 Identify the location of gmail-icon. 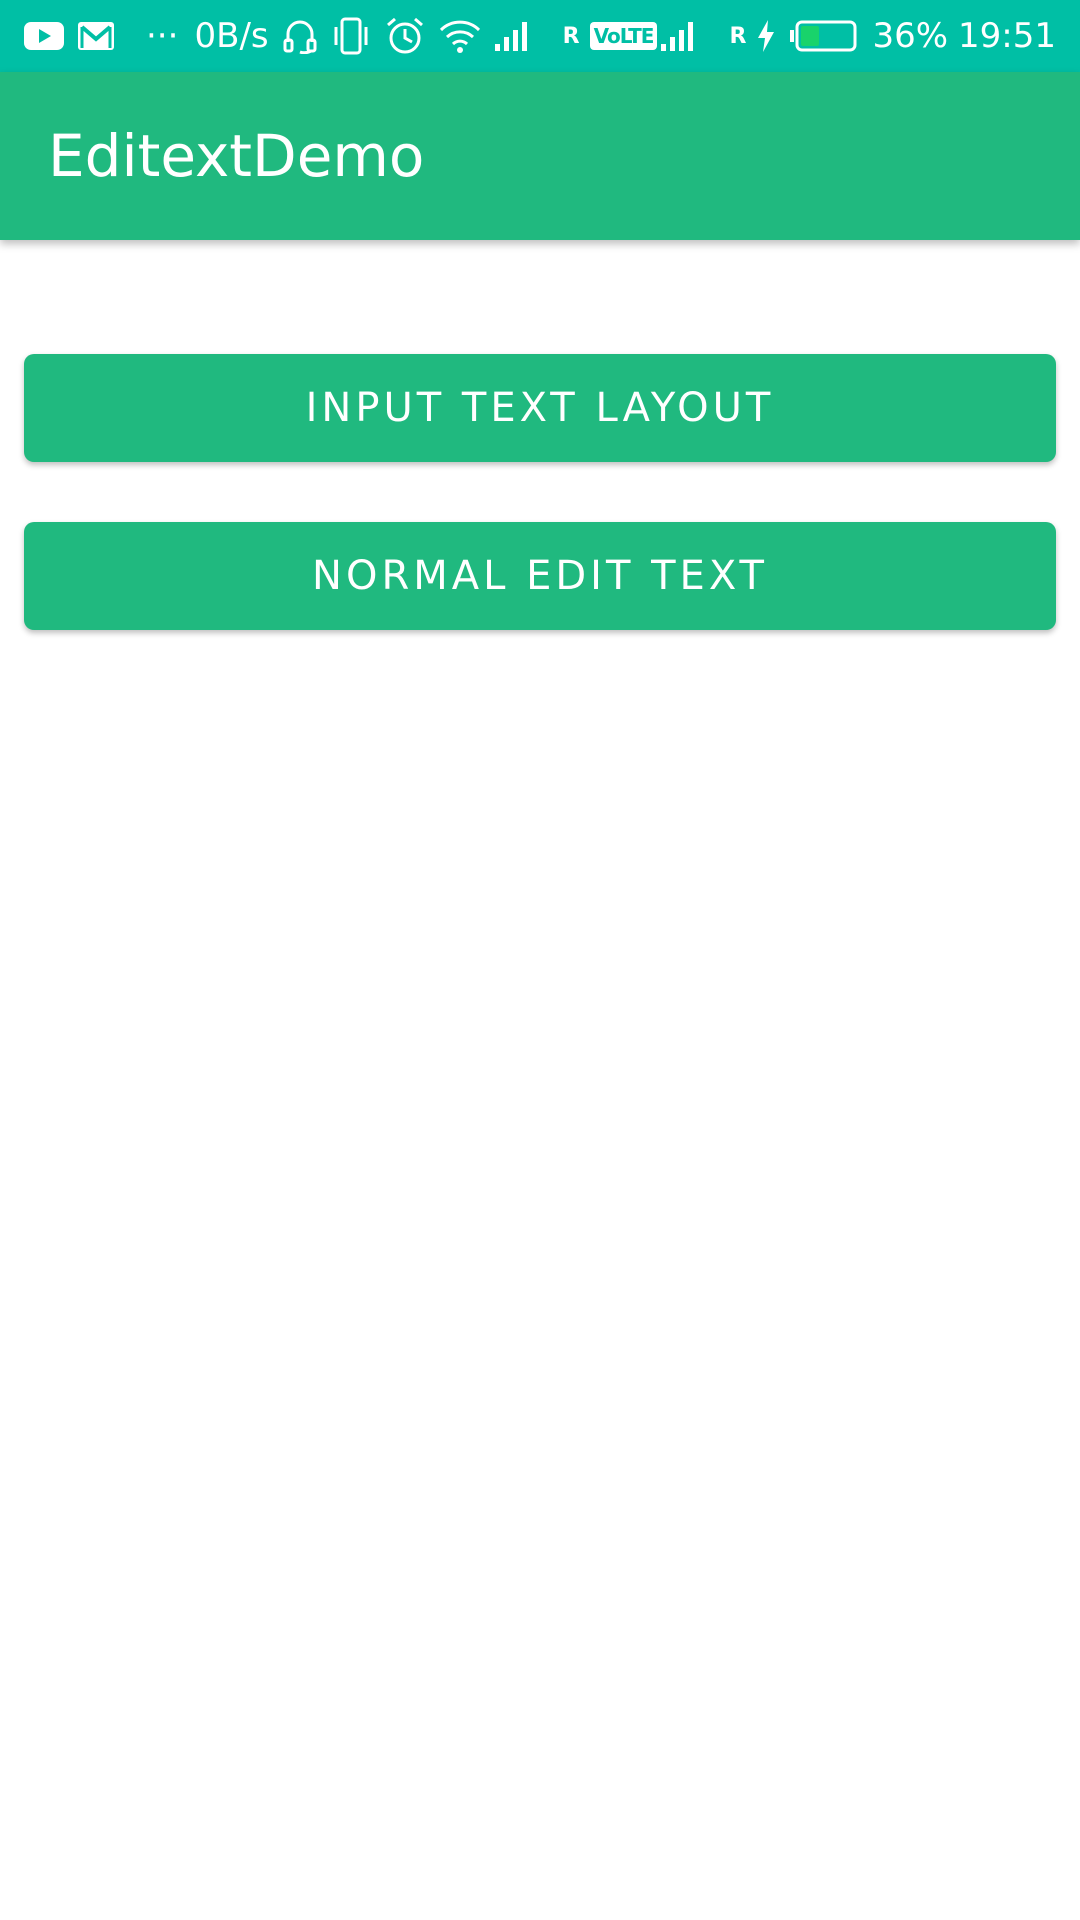
(96, 36).